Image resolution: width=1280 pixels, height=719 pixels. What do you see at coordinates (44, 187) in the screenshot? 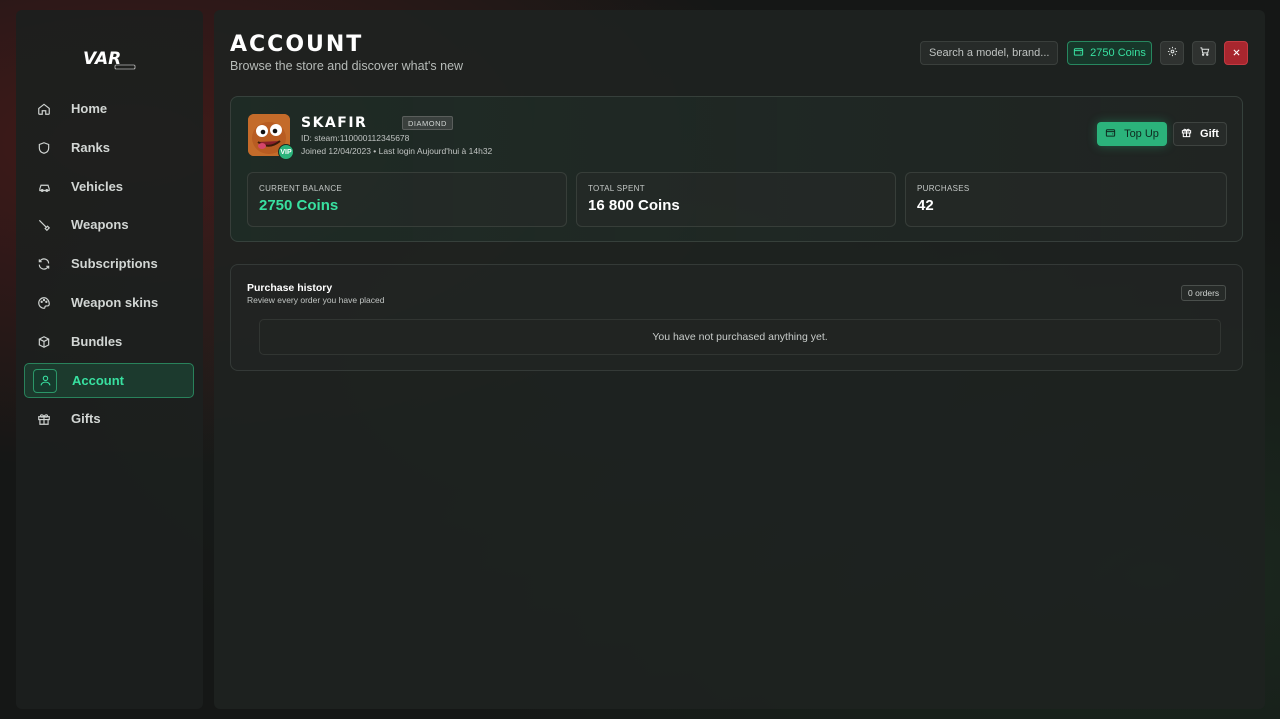
I see `car-icon` at bounding box center [44, 187].